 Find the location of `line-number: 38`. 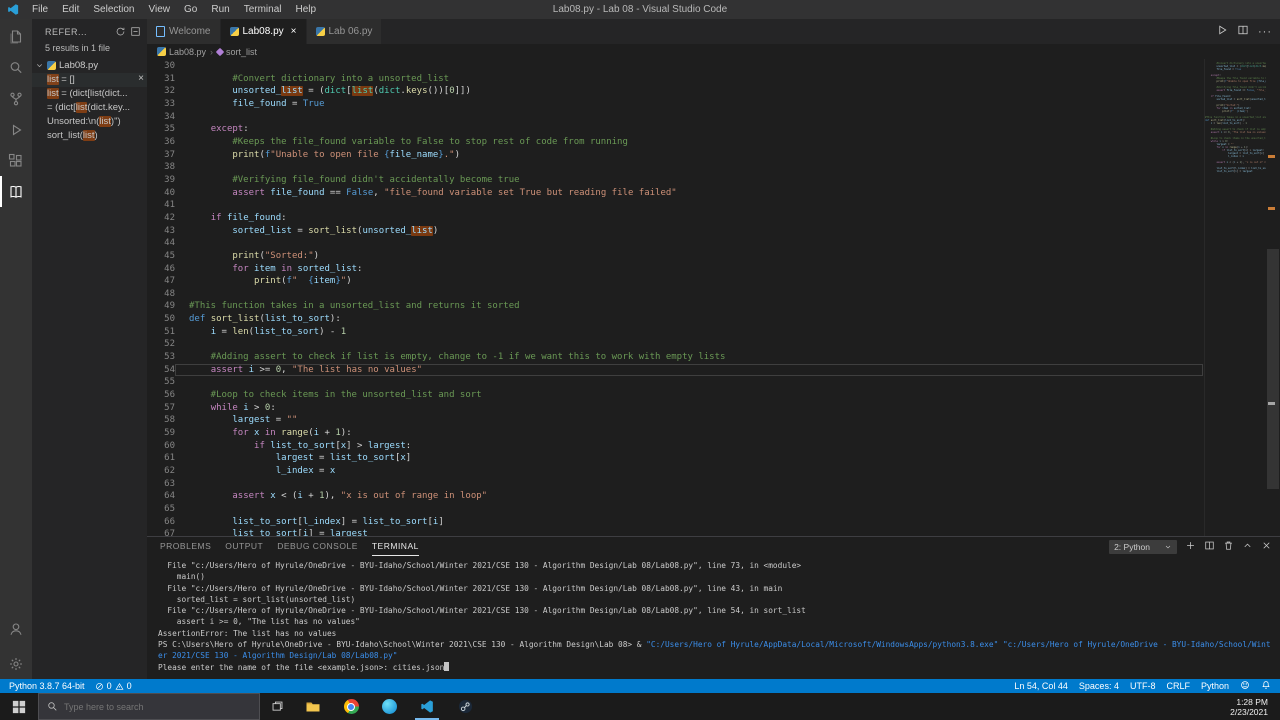

line-number: 38 is located at coordinates (161, 167).